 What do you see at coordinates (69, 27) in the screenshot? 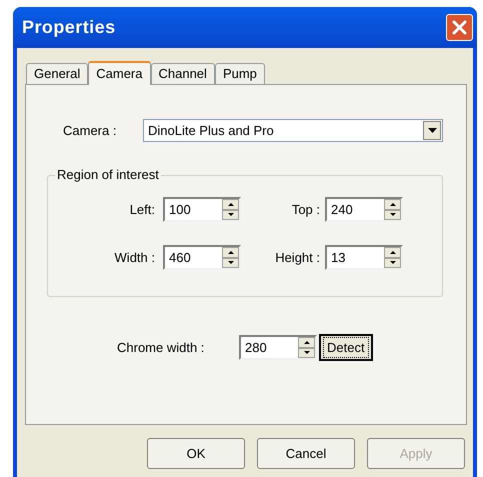
I see `window-title: Properties` at bounding box center [69, 27].